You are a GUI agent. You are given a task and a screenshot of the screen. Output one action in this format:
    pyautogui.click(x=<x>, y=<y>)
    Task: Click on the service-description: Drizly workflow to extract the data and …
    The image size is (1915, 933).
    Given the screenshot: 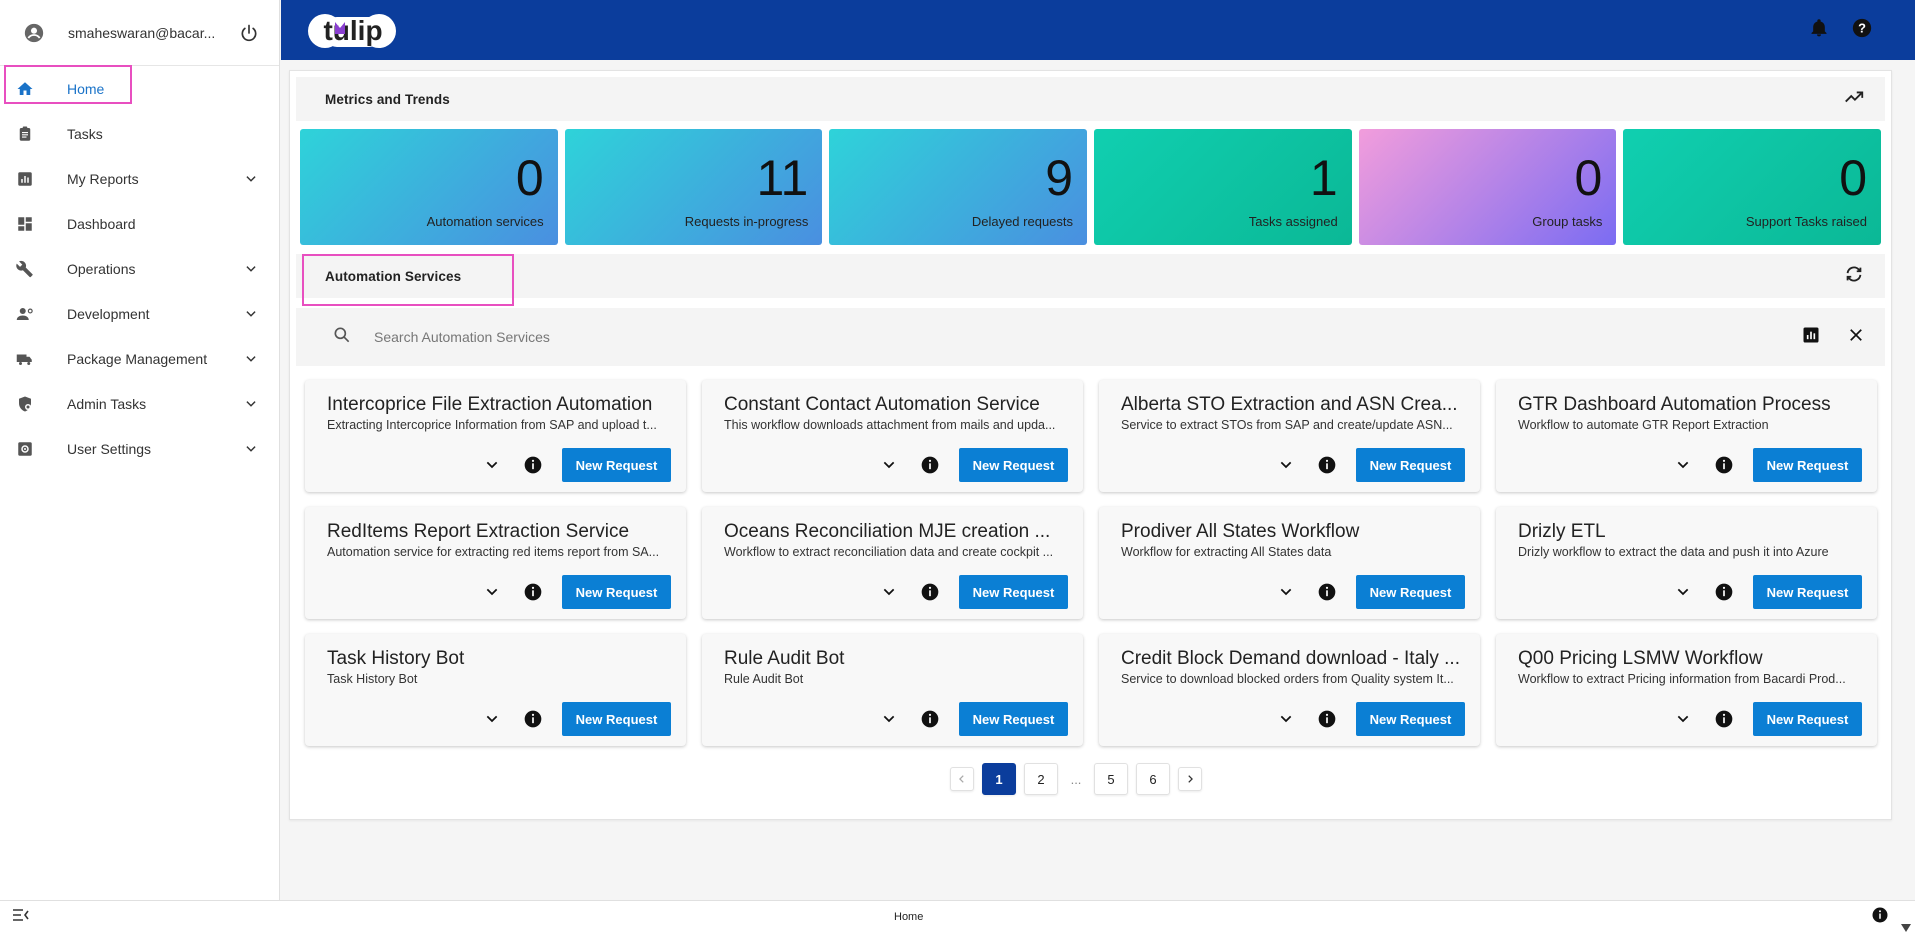 What is the action you would take?
    pyautogui.click(x=1673, y=552)
    